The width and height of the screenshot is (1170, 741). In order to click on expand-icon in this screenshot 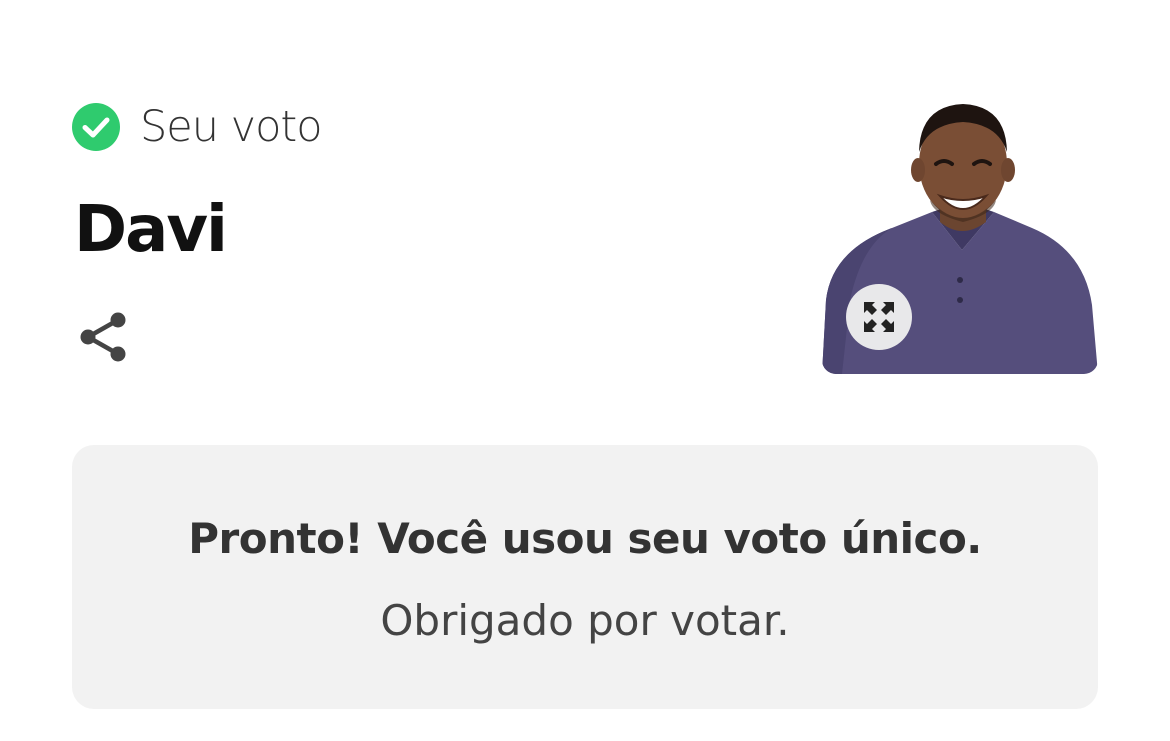, I will do `click(879, 317)`.